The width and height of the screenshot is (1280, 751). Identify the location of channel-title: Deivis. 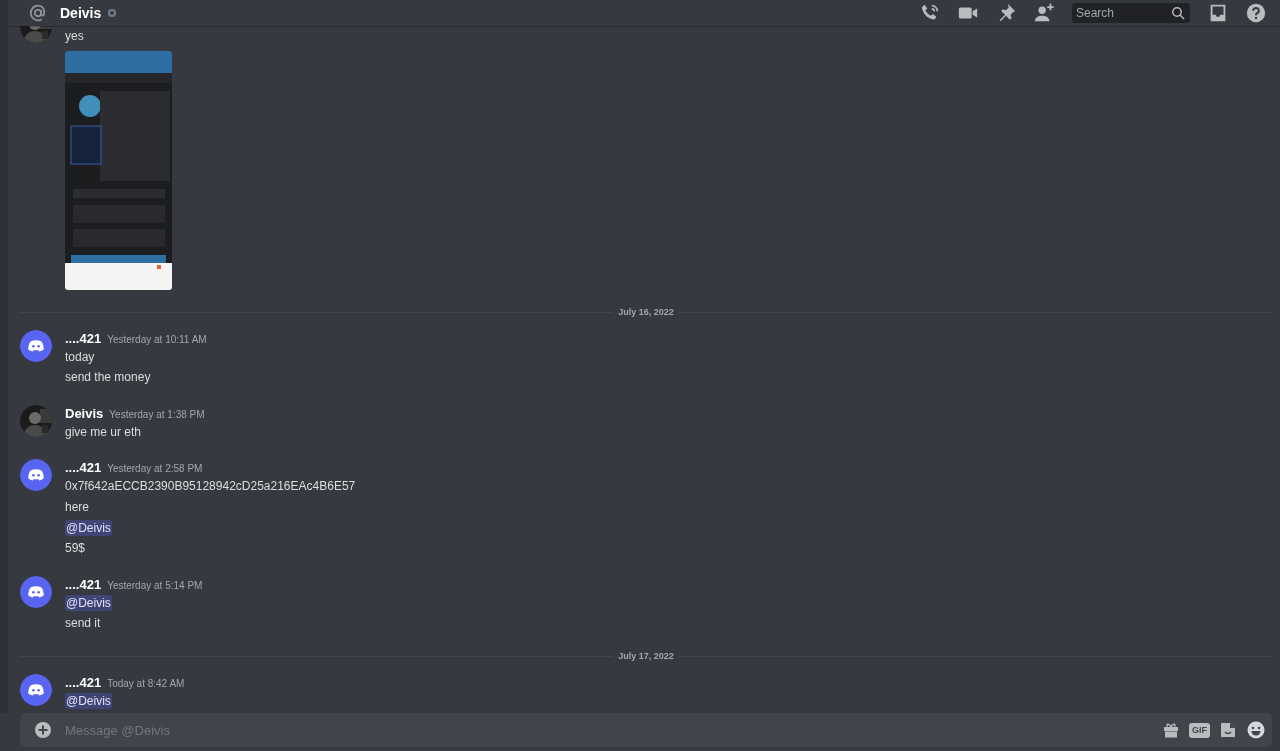
(81, 13).